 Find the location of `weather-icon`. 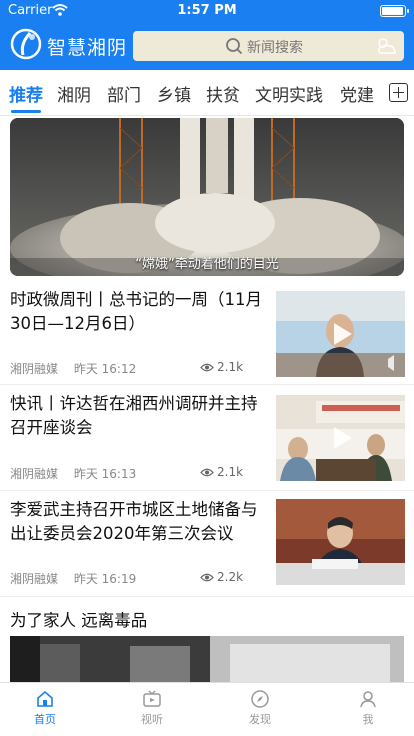

weather-icon is located at coordinates (386, 46).